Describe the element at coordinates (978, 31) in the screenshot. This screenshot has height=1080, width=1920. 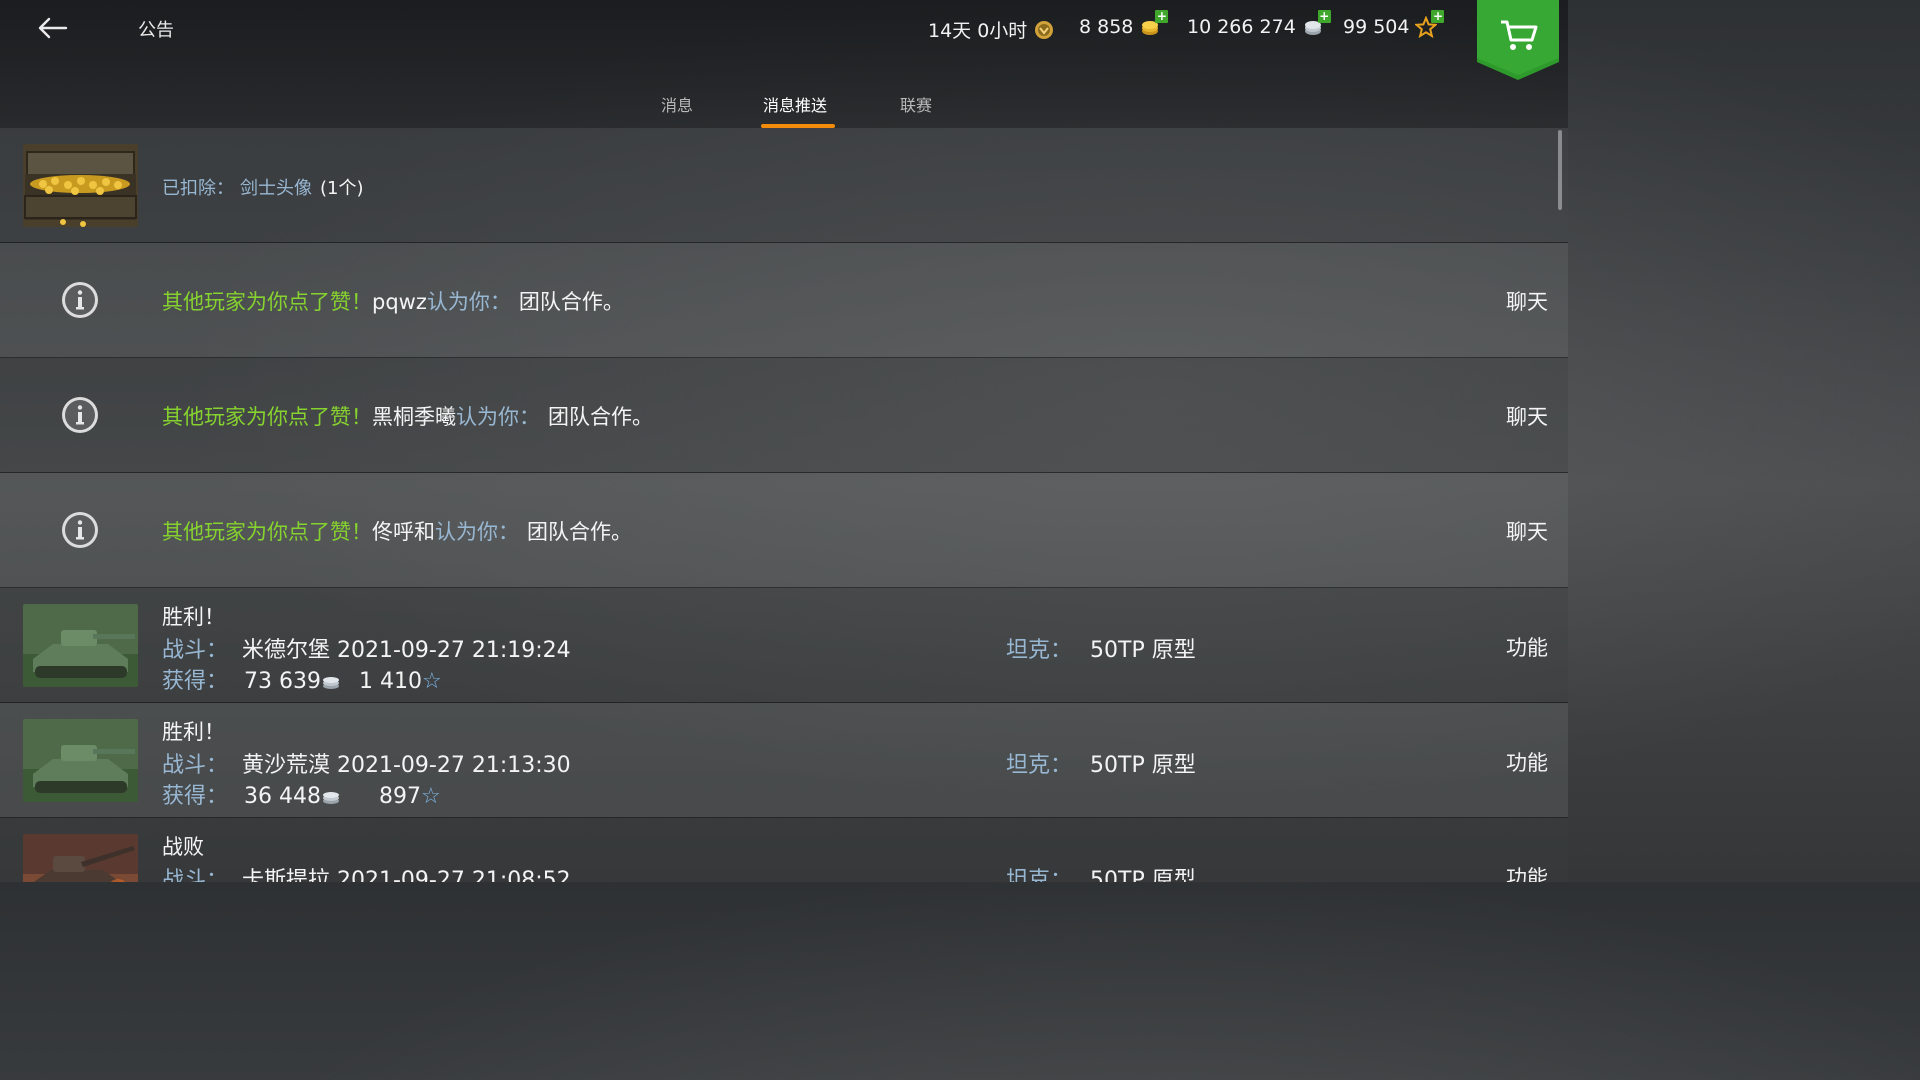
I see `premium-time-value: 14天 0小时` at that location.